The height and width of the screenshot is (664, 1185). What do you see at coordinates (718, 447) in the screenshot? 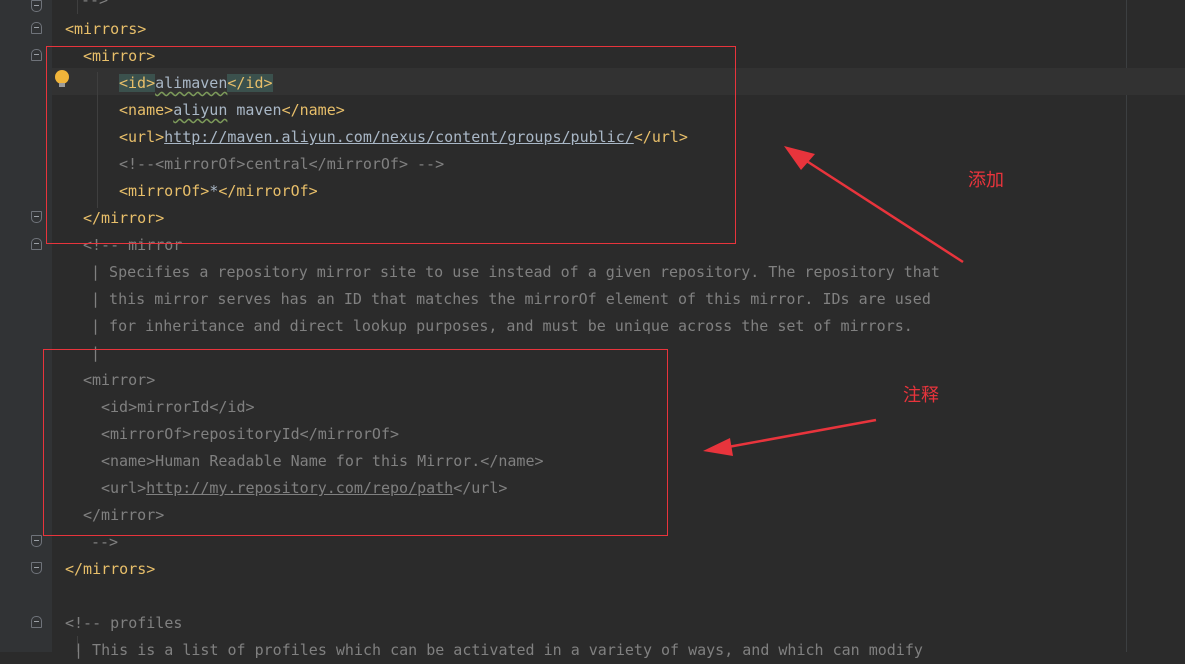
I see `comment-arrow-head` at bounding box center [718, 447].